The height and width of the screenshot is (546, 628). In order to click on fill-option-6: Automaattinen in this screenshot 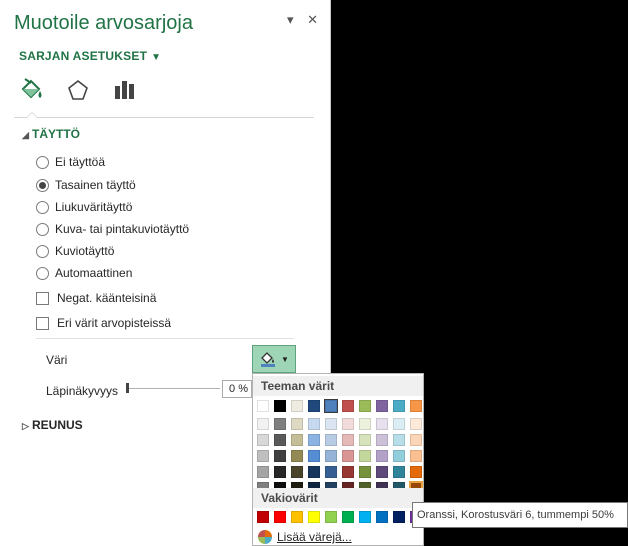, I will do `click(84, 273)`.